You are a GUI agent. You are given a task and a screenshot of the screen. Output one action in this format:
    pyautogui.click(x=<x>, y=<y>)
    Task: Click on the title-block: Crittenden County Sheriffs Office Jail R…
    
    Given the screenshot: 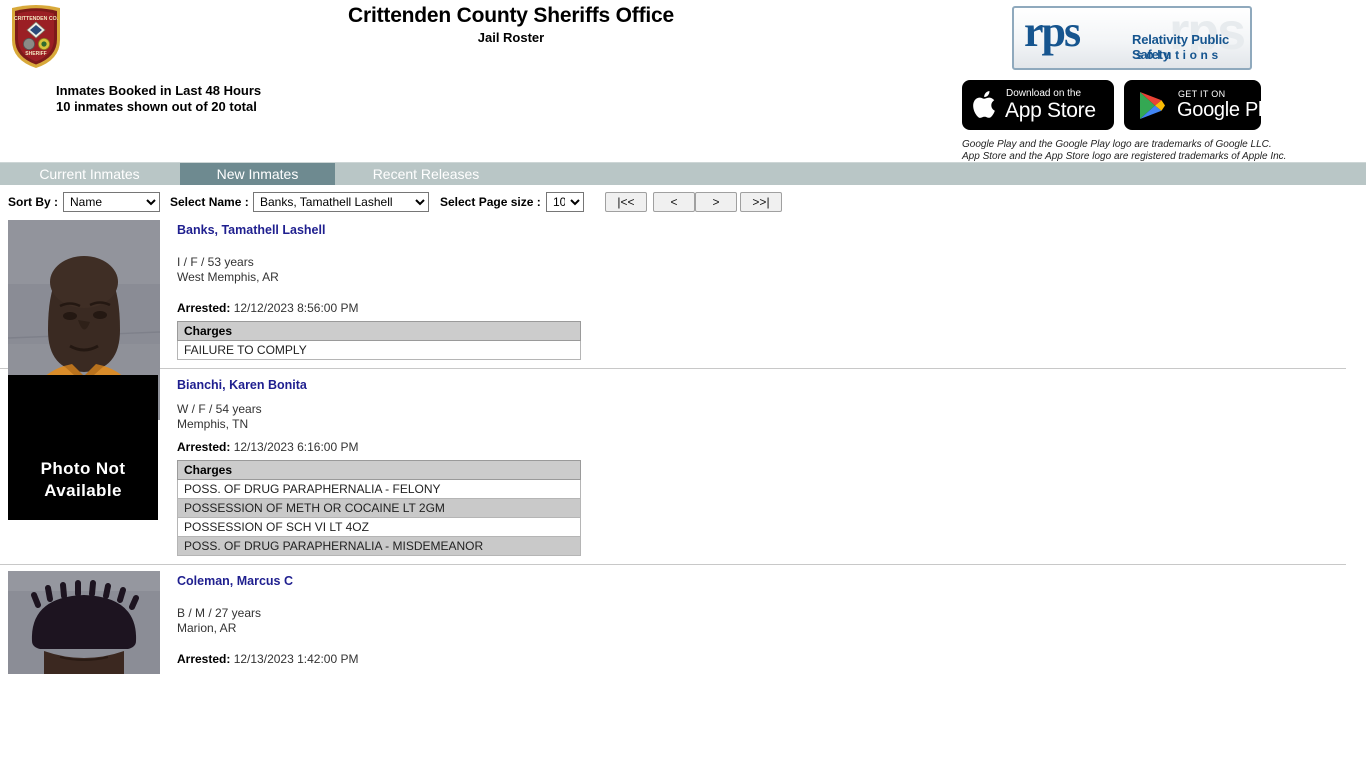 What is the action you would take?
    pyautogui.click(x=511, y=25)
    